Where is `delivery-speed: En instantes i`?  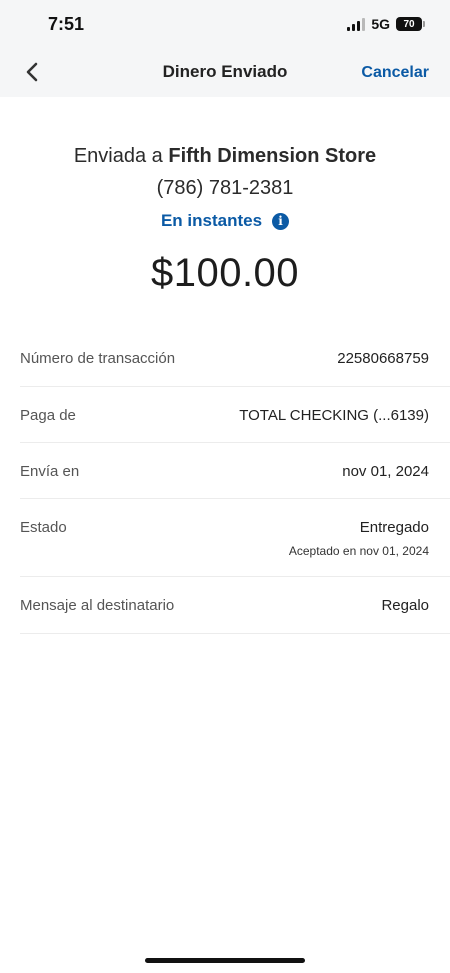 delivery-speed: En instantes i is located at coordinates (225, 221).